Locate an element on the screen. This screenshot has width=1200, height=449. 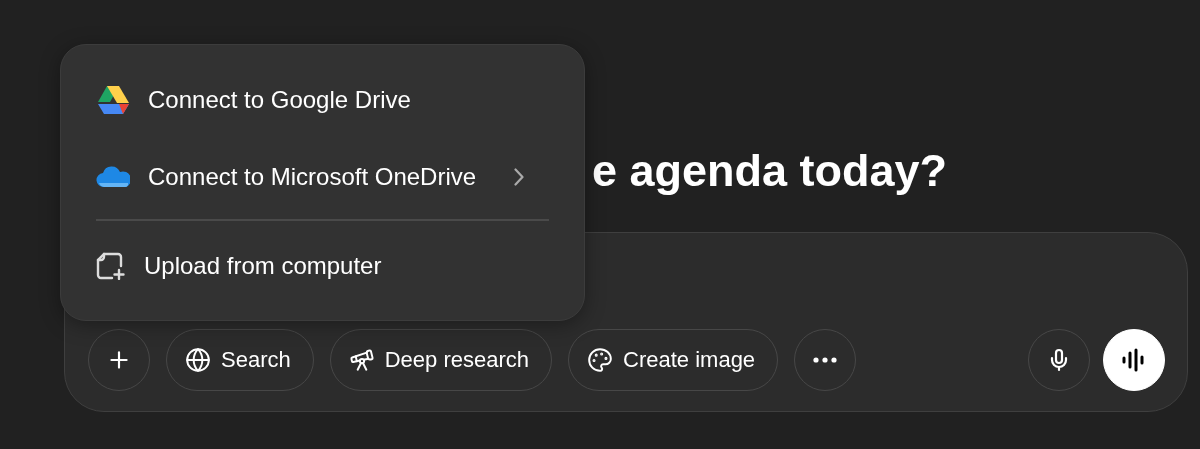
file-plus-icon is located at coordinates (111, 266).